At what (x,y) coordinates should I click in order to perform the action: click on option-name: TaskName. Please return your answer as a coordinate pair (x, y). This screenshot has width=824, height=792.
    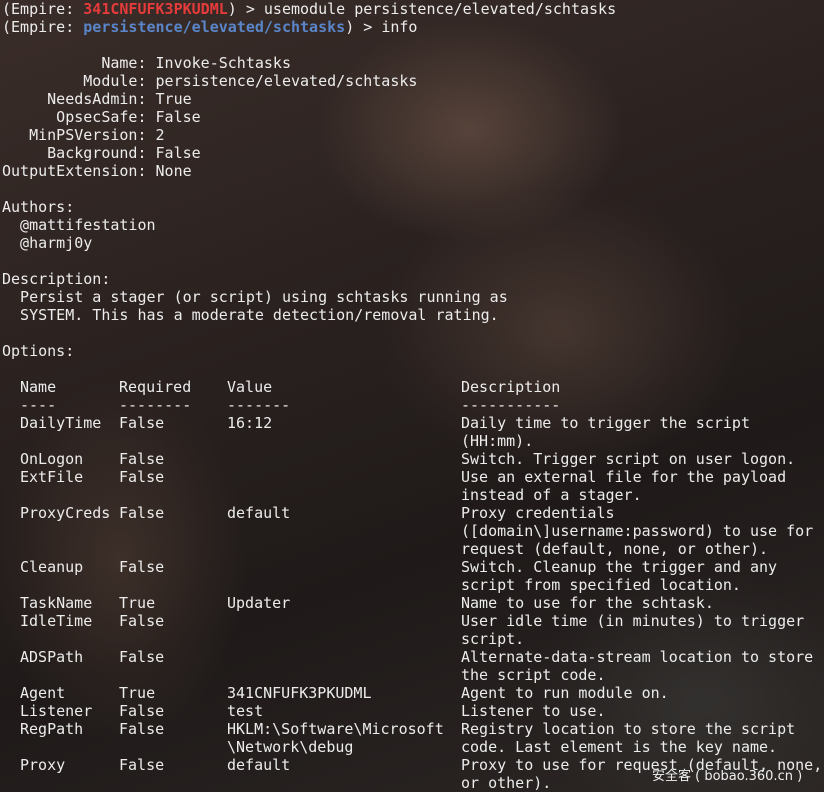
    Looking at the image, I should click on (56, 603).